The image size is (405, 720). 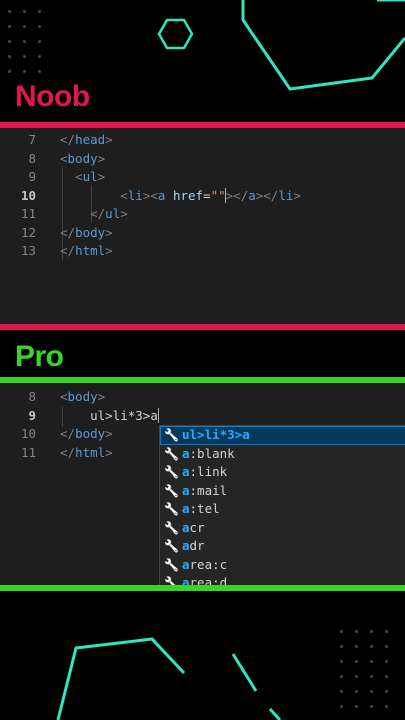 I want to click on suggestion-rest: :tel, so click(x=204, y=508).